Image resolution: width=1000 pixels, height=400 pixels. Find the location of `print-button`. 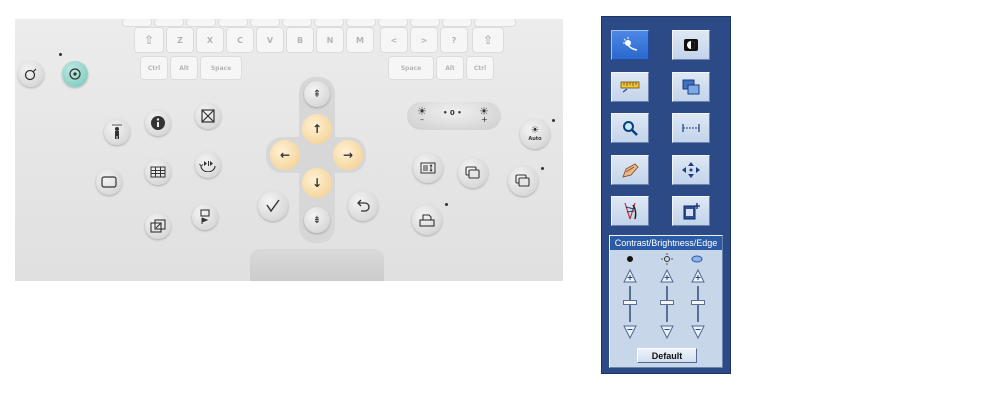

print-button is located at coordinates (427, 220).